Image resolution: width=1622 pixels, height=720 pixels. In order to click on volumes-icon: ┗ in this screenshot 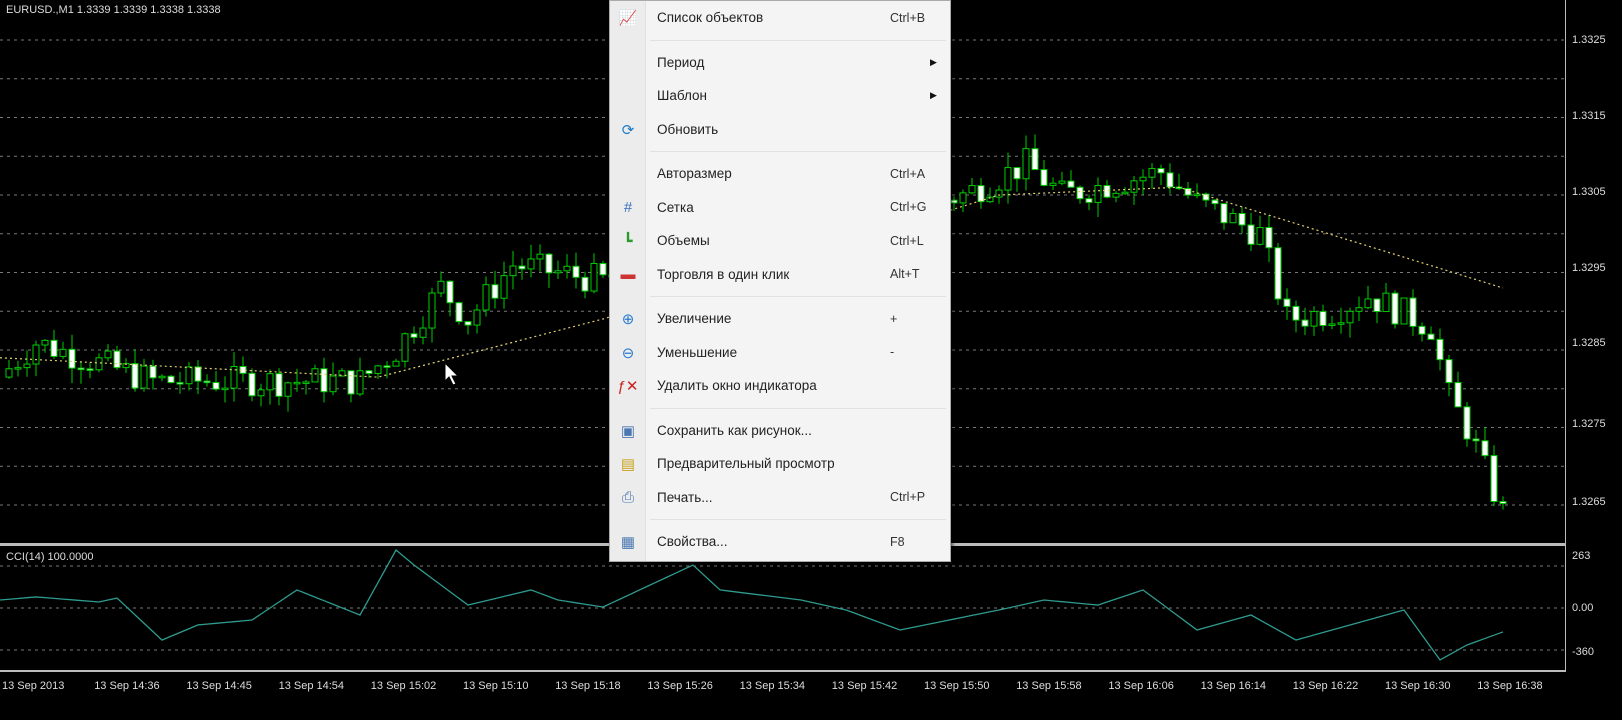, I will do `click(628, 241)`.